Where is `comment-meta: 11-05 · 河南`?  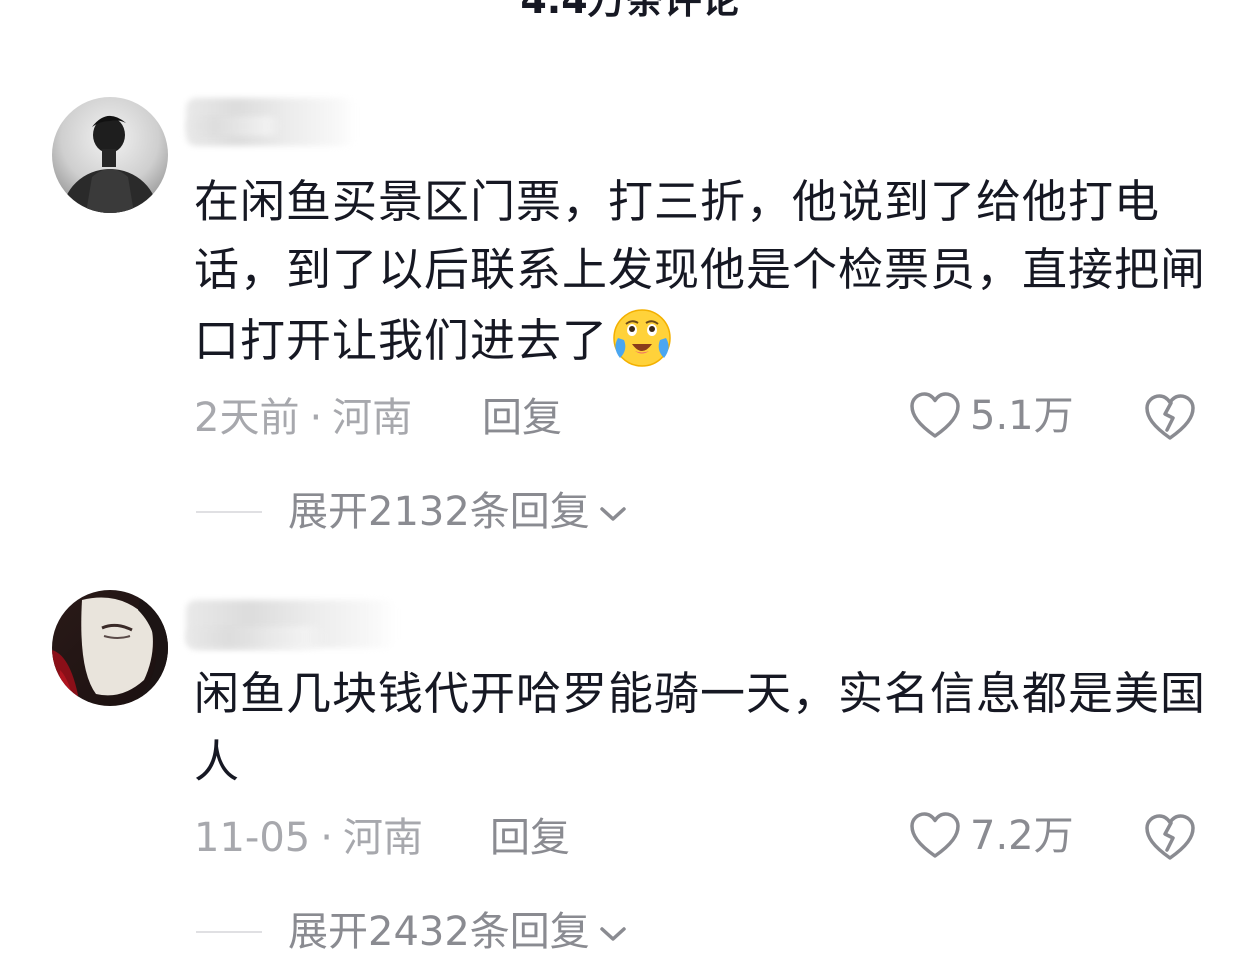
comment-meta: 11-05 · 河南 is located at coordinates (308, 838).